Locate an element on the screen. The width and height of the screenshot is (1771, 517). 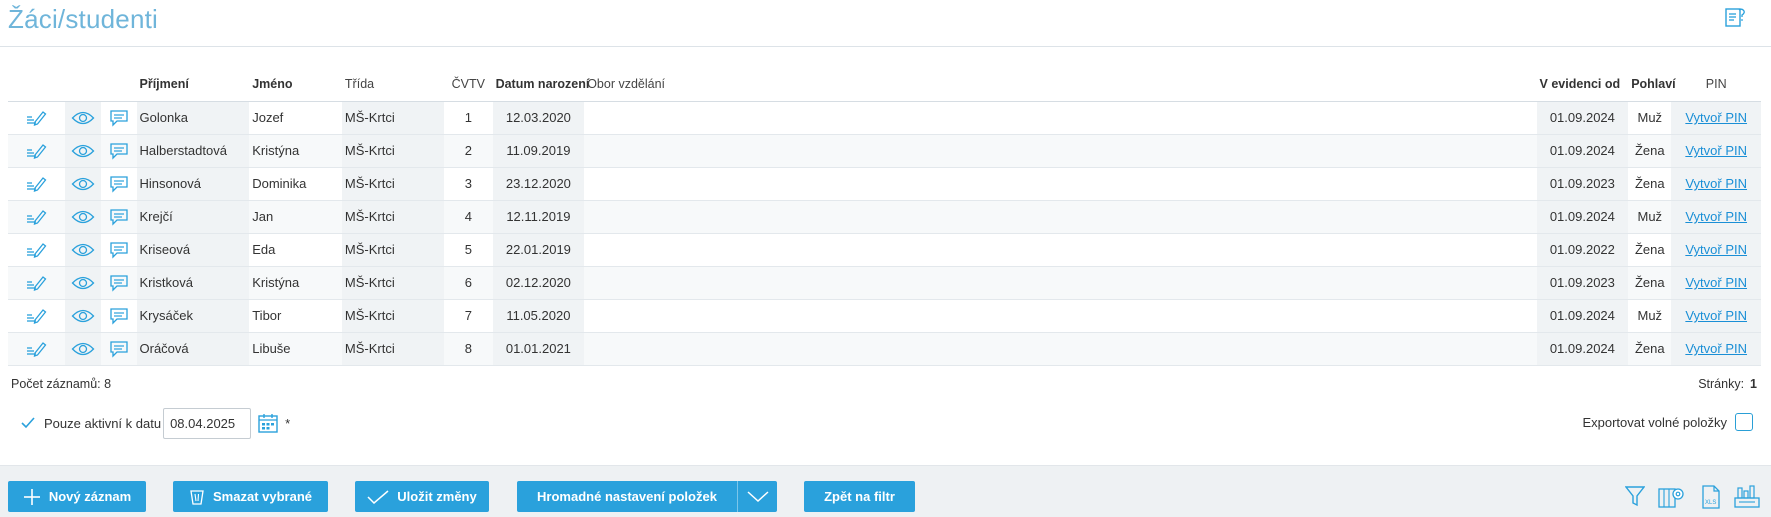
cell-in-records-since: 01.09.2022 is located at coordinates (1582, 250).